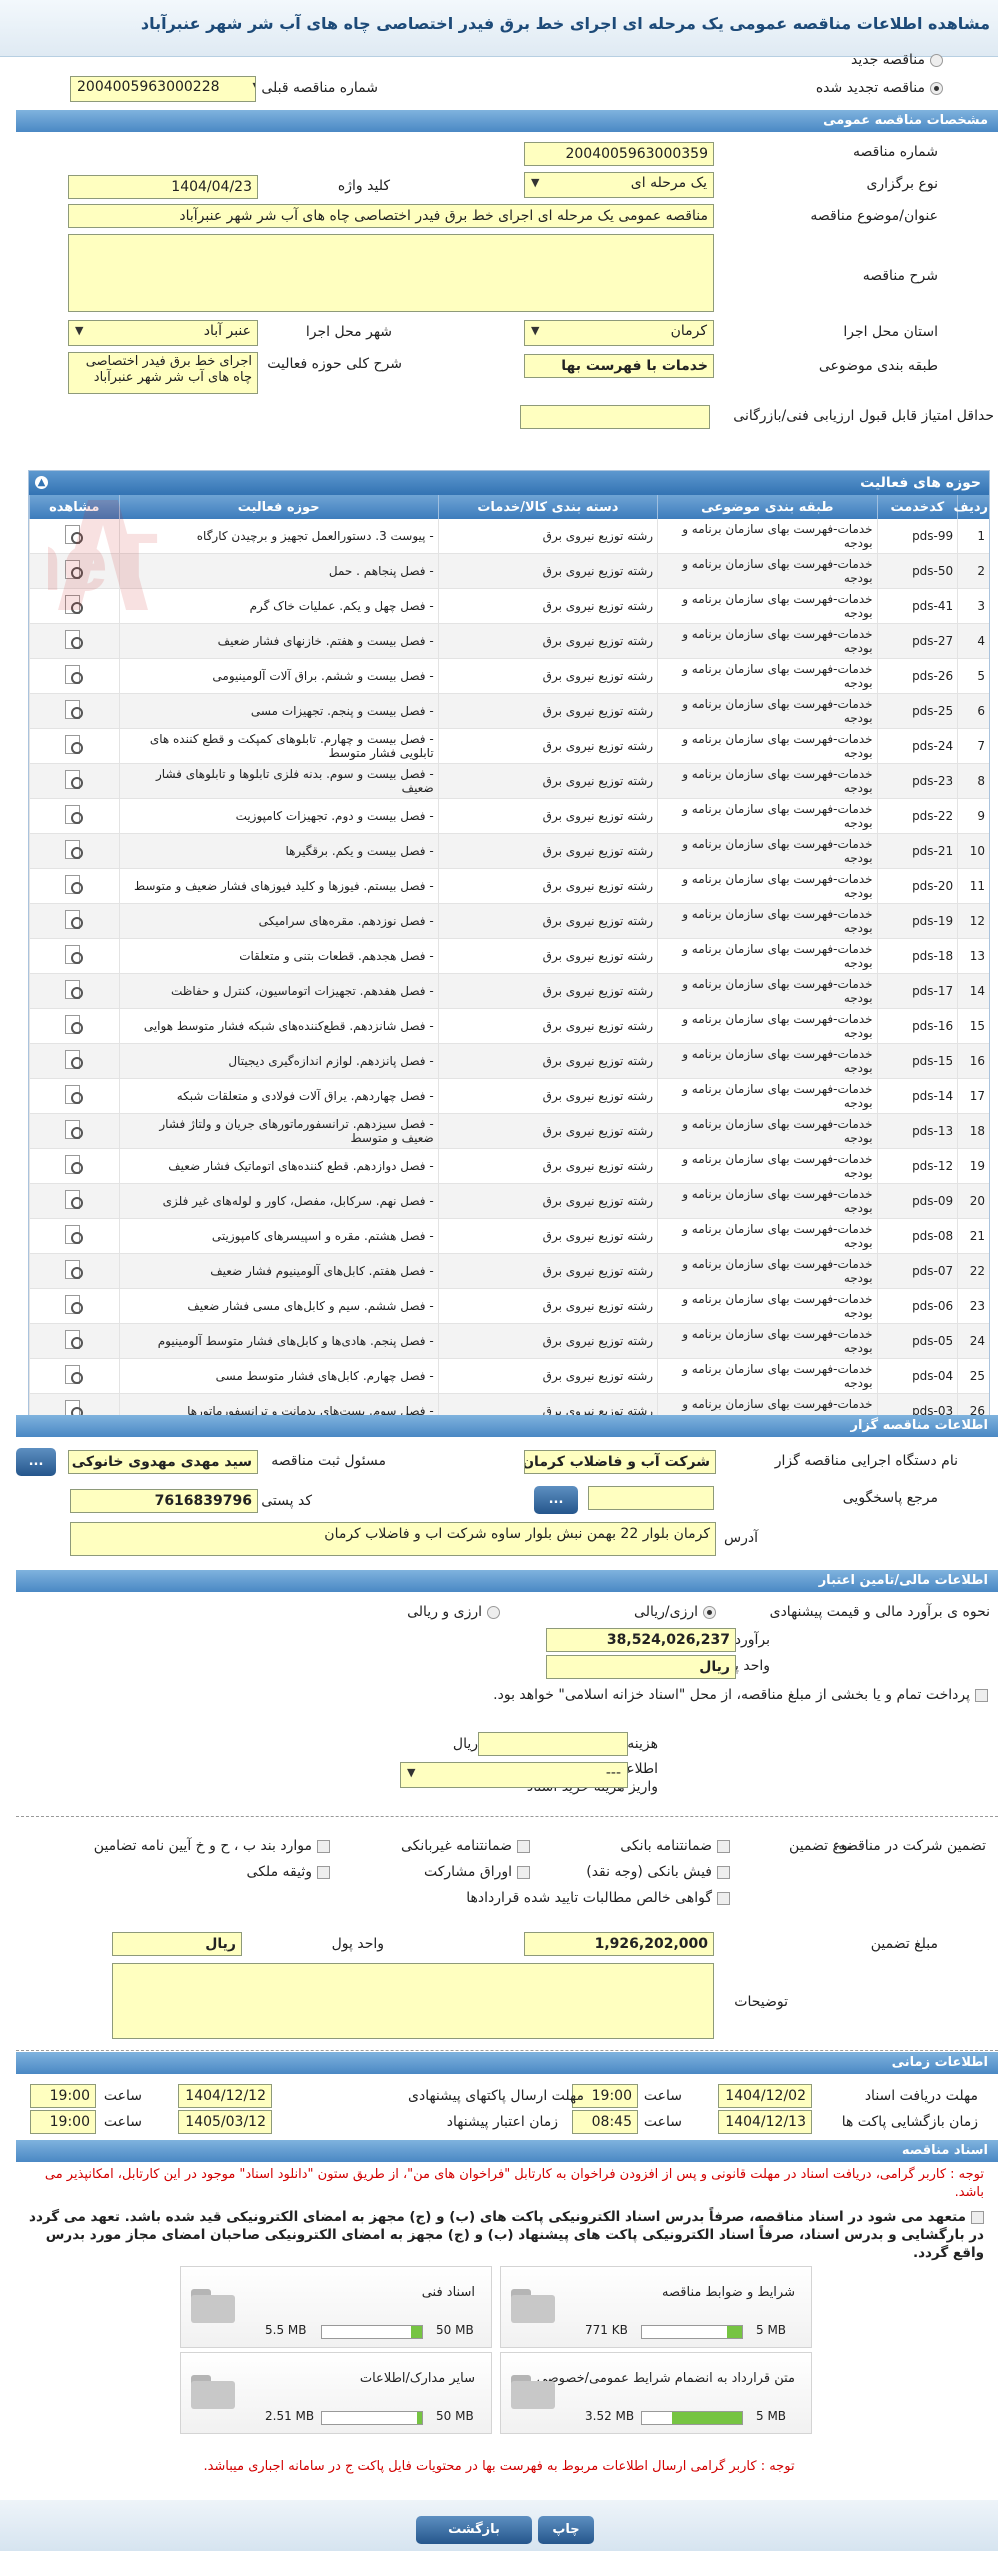 The image size is (998, 2551). What do you see at coordinates (212, 1846) in the screenshot?
I see `guarantee-opt-clauses: موارد بند ب ، ح و خ آیین نامه تضامین` at bounding box center [212, 1846].